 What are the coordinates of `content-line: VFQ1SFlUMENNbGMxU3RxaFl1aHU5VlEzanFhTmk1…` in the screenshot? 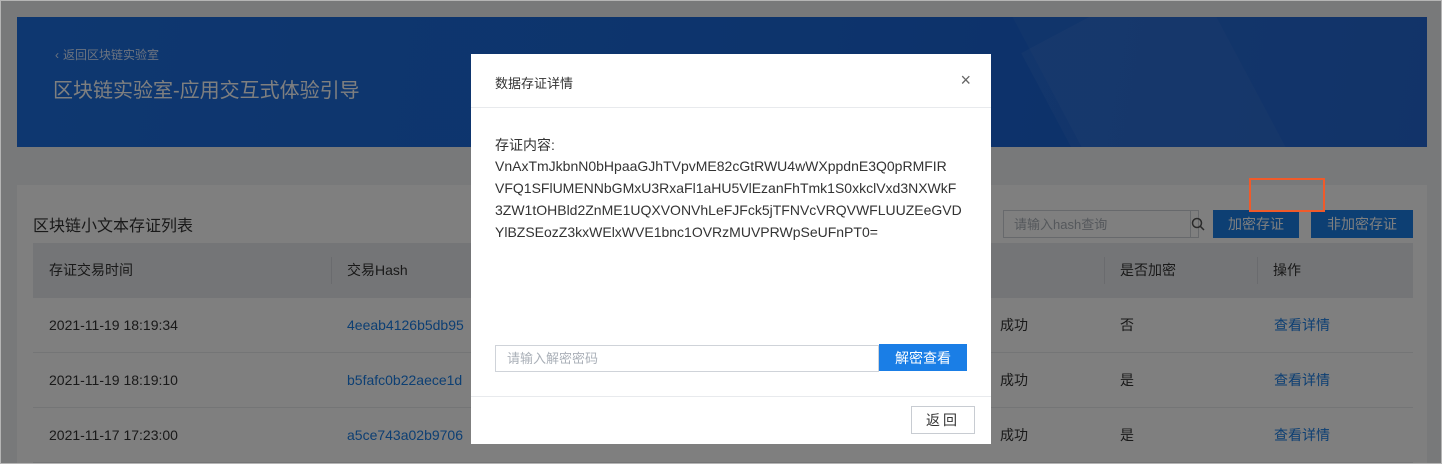 It's located at (726, 188).